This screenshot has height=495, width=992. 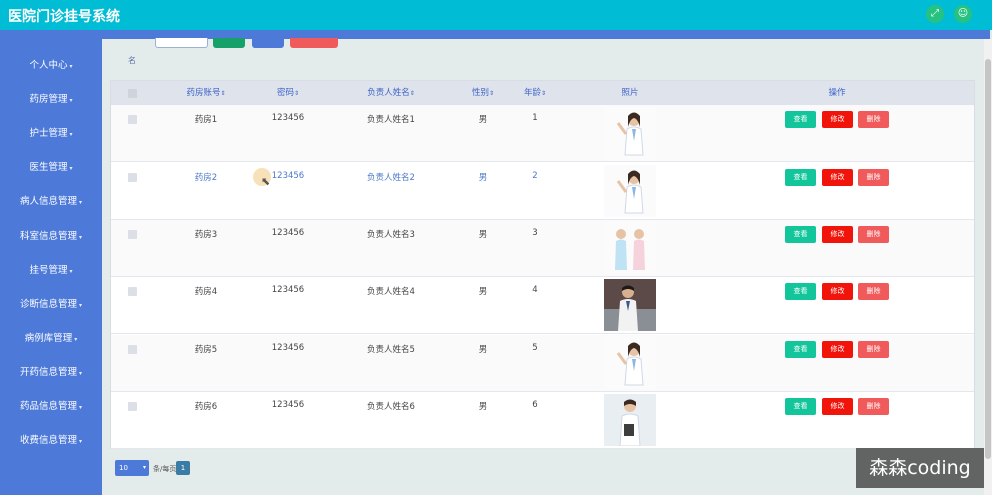 I want to click on sidebar-item-label: 个人中心, so click(x=48, y=65).